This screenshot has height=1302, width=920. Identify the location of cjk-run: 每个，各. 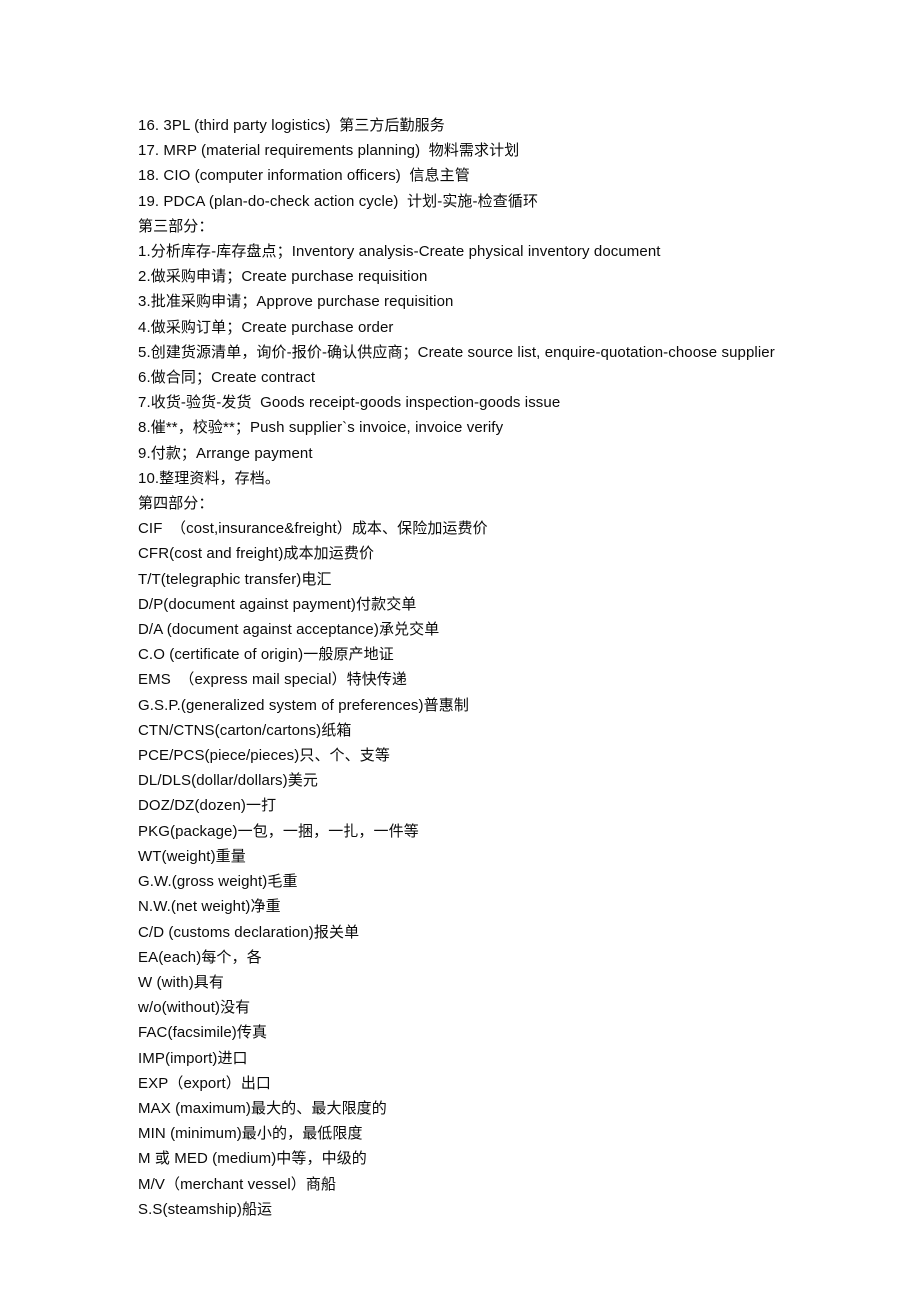
(231, 956).